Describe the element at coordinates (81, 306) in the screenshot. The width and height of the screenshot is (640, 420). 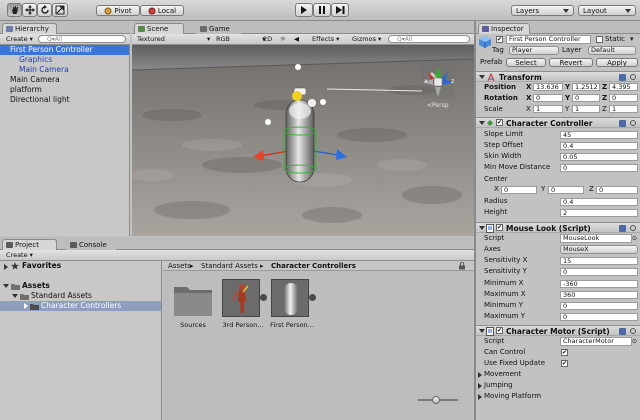
I see `character-controllers-folder-item: Character Controllers` at that location.